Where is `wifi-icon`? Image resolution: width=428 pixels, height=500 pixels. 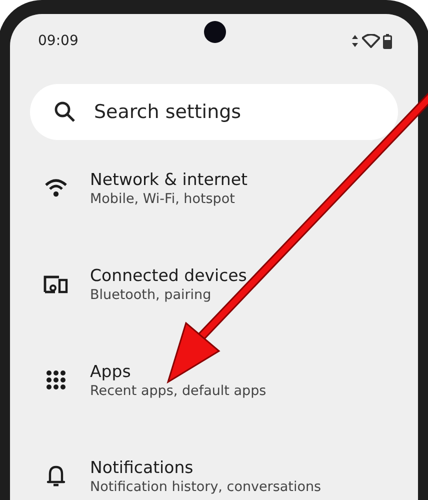 wifi-icon is located at coordinates (56, 188).